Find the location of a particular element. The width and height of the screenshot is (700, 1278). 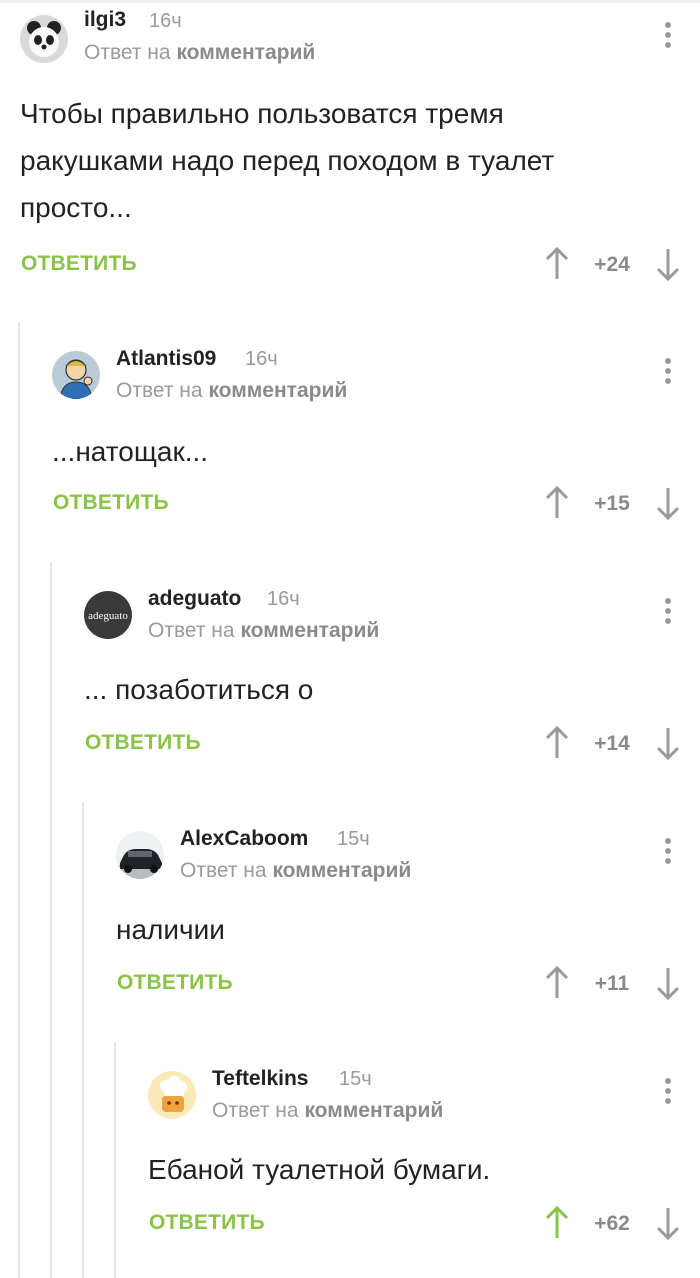

comment-text: наличии is located at coordinates (170, 929).